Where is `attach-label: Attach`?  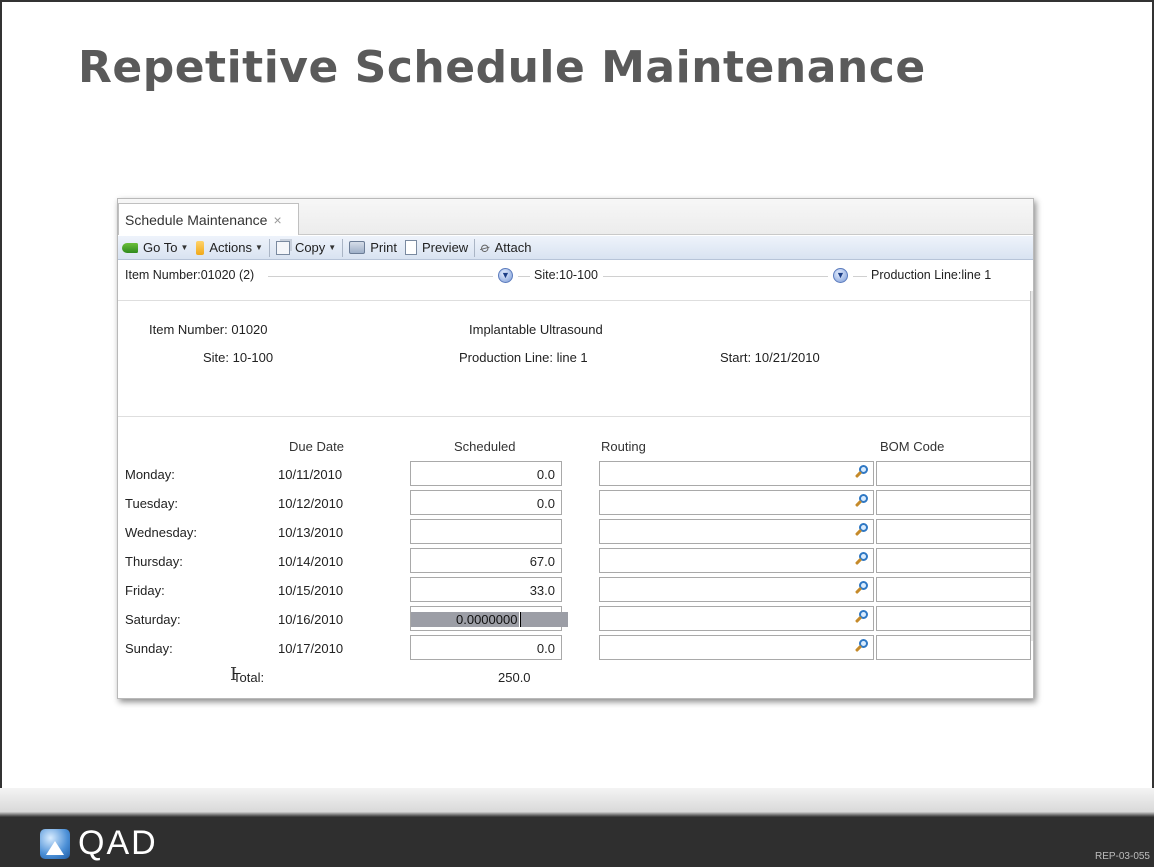
attach-label: Attach is located at coordinates (513, 247).